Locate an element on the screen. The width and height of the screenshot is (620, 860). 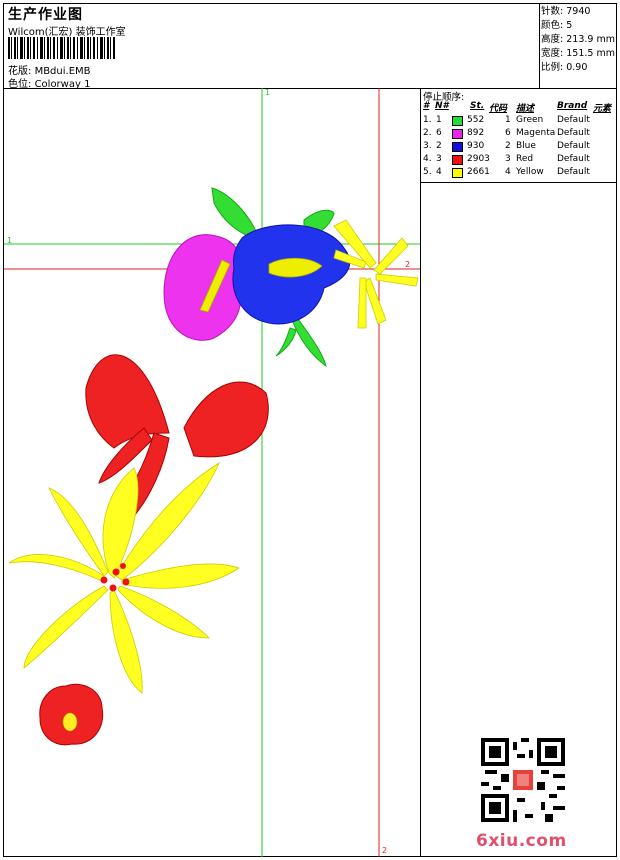
stats-divider is located at coordinates (539, 45).